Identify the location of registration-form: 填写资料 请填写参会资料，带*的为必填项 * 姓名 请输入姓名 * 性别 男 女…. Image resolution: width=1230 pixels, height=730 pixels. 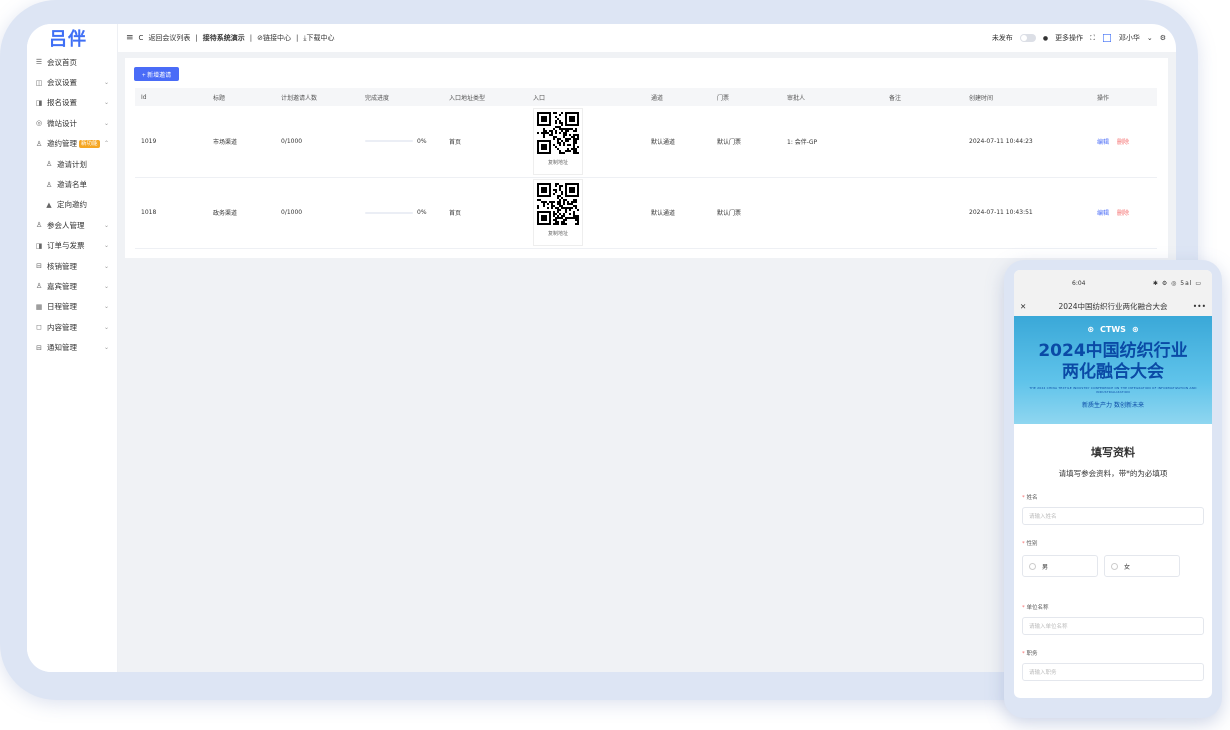
(1113, 562).